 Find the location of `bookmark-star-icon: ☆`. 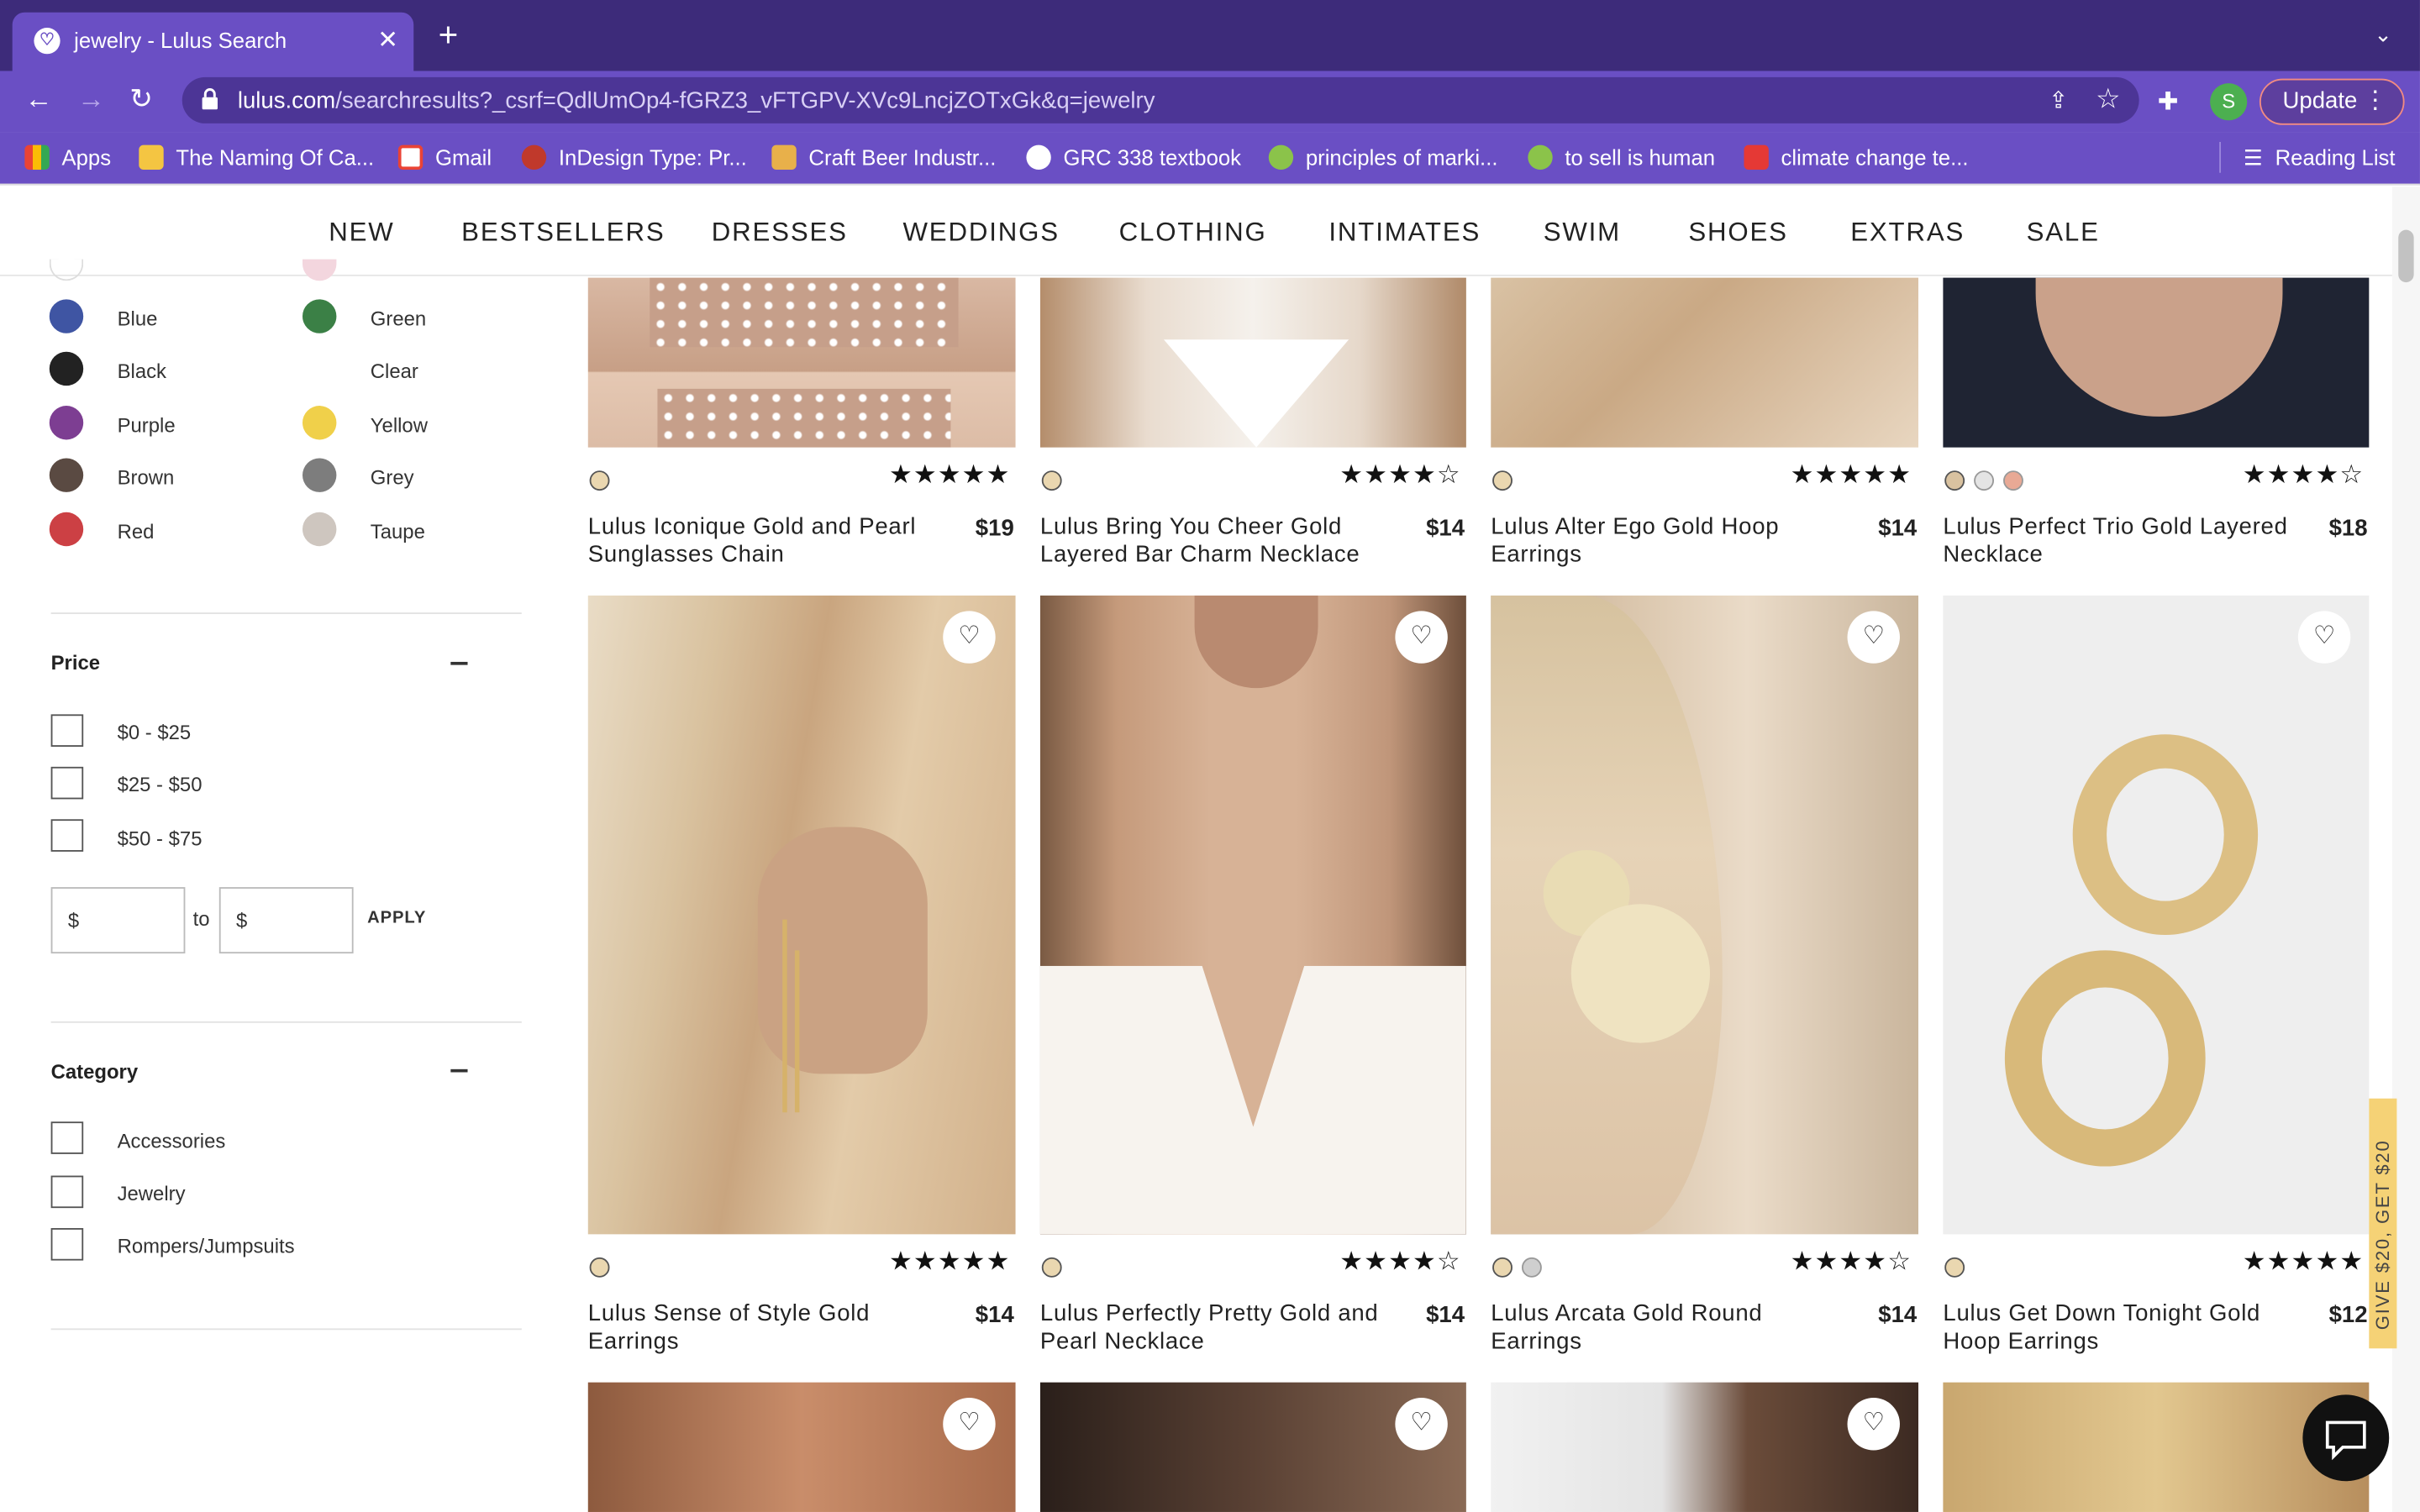

bookmark-star-icon: ☆ is located at coordinates (2108, 99).